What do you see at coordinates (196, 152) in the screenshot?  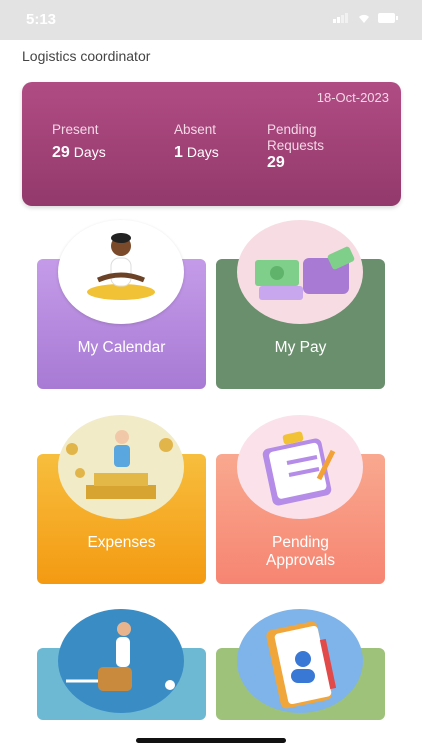 I see `absent-value: 1 Days` at bounding box center [196, 152].